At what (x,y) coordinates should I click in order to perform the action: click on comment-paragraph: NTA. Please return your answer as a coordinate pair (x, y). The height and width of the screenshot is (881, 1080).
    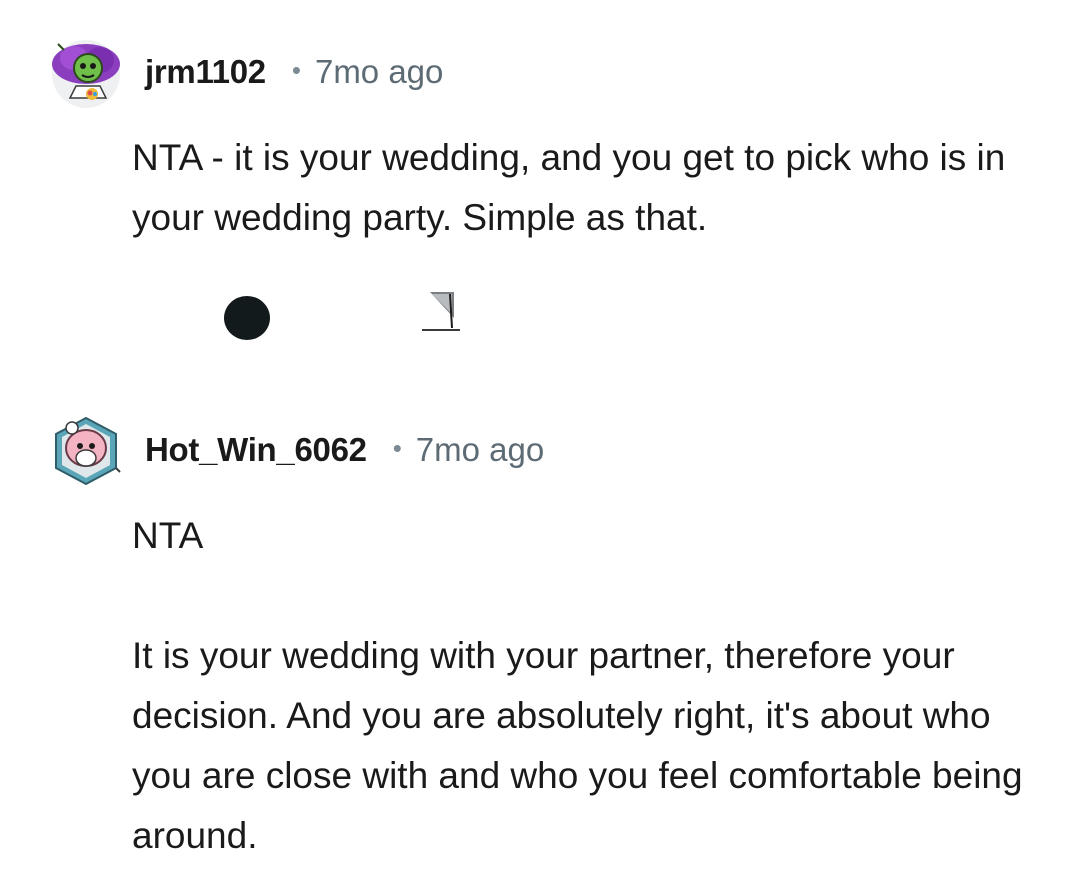
    Looking at the image, I should click on (168, 535).